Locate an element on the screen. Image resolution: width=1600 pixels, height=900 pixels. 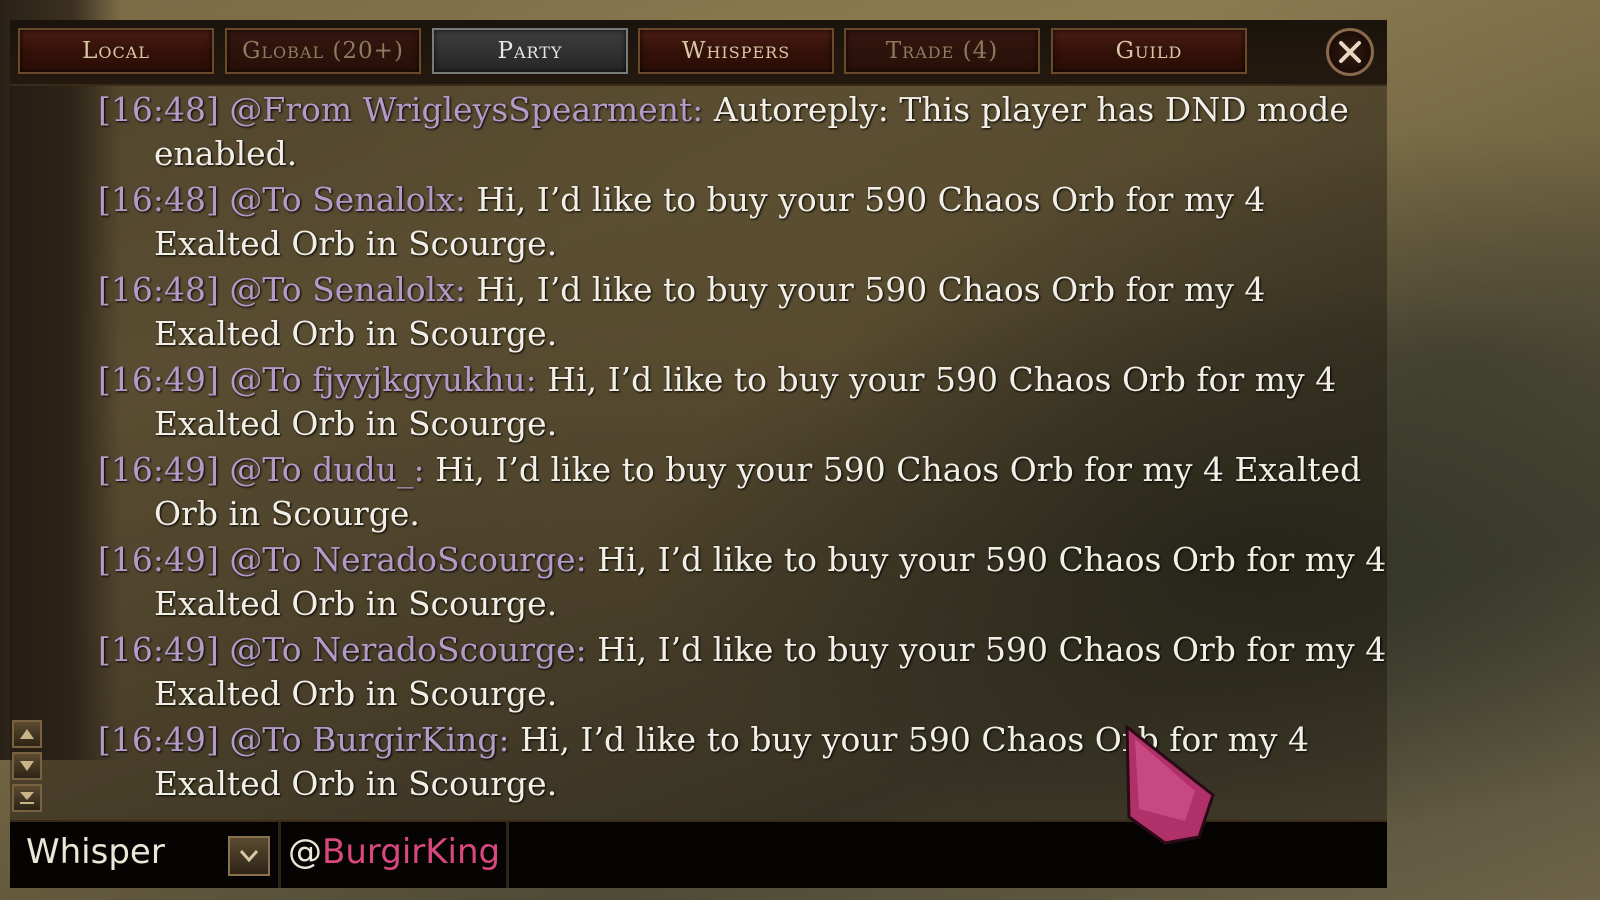
scroll-down-icon is located at coordinates (27, 766).